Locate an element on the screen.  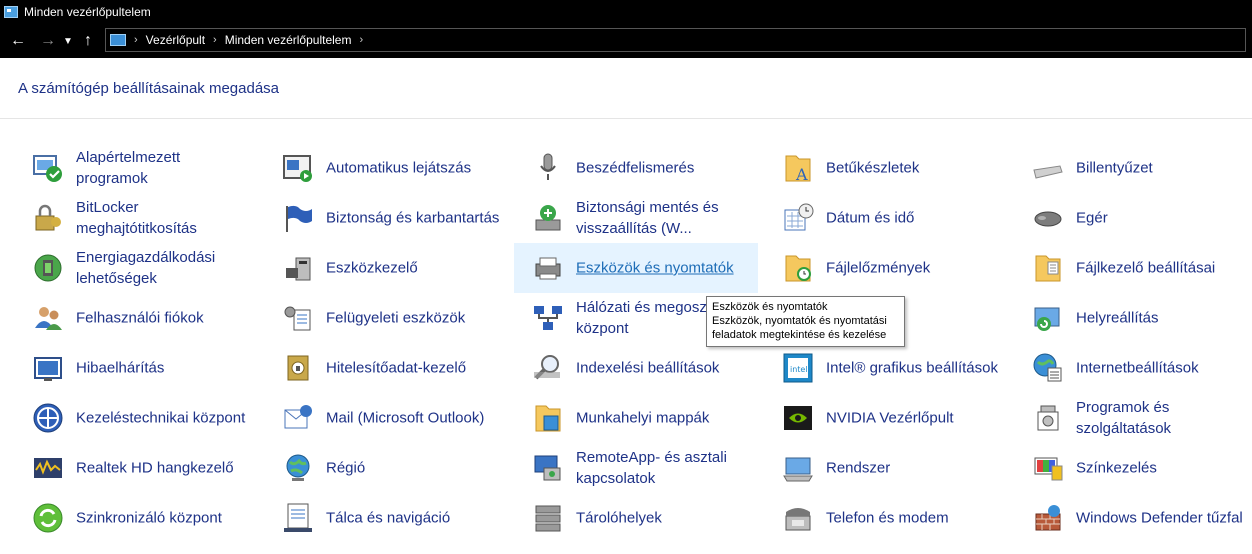
item-label: Szinkronizáló központ is located at coordinates (149, 518).